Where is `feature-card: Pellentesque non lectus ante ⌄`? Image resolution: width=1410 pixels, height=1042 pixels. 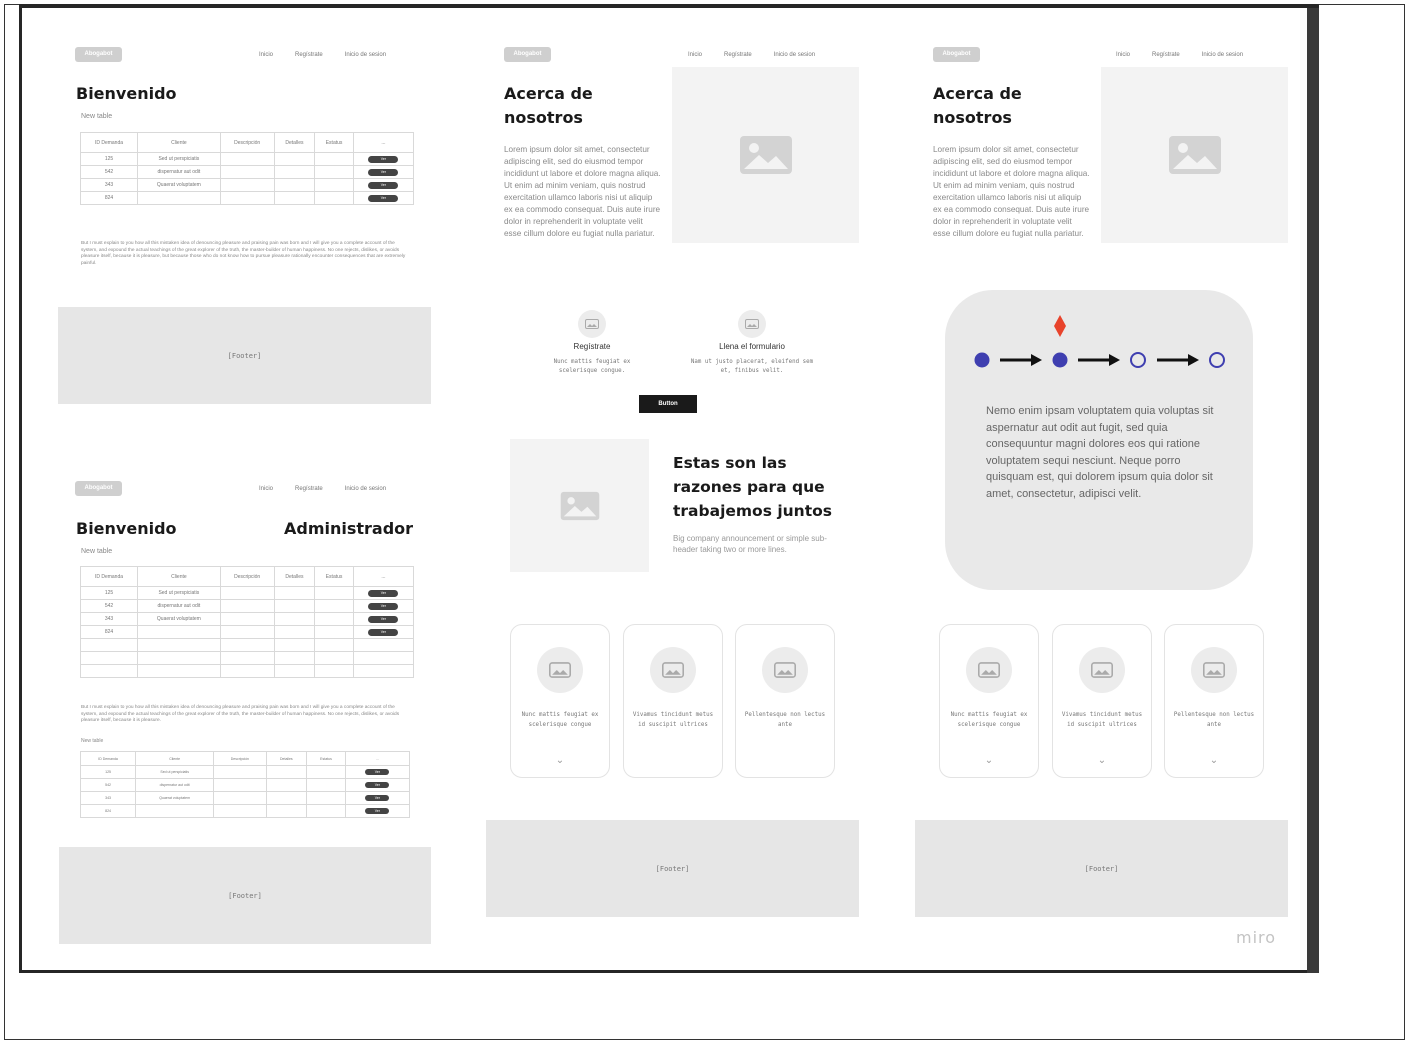
feature-card: Pellentesque non lectus ante ⌄ is located at coordinates (1214, 701).